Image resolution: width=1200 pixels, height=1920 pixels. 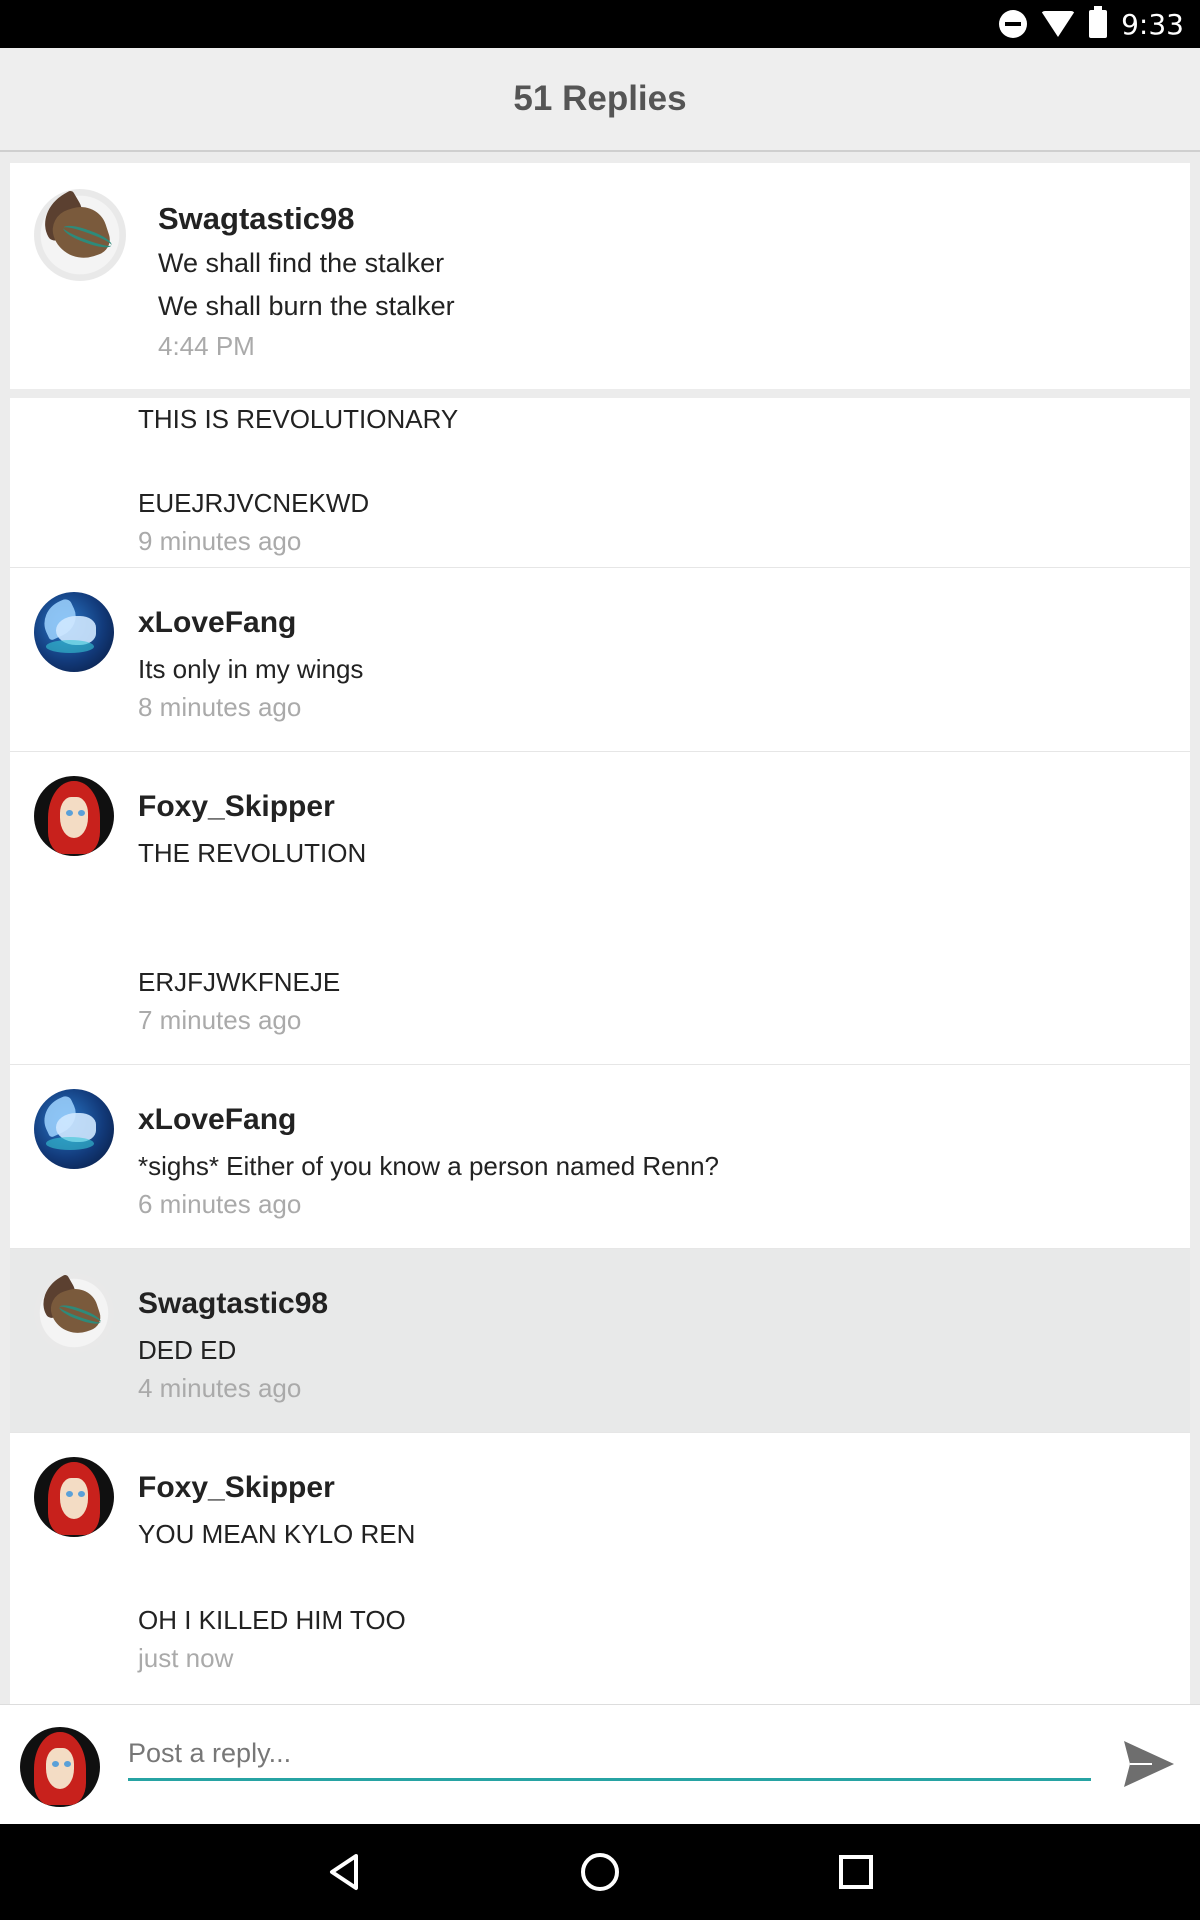 I want to click on reply-text-line: OH I KILLED HIM TOO, so click(x=272, y=1620).